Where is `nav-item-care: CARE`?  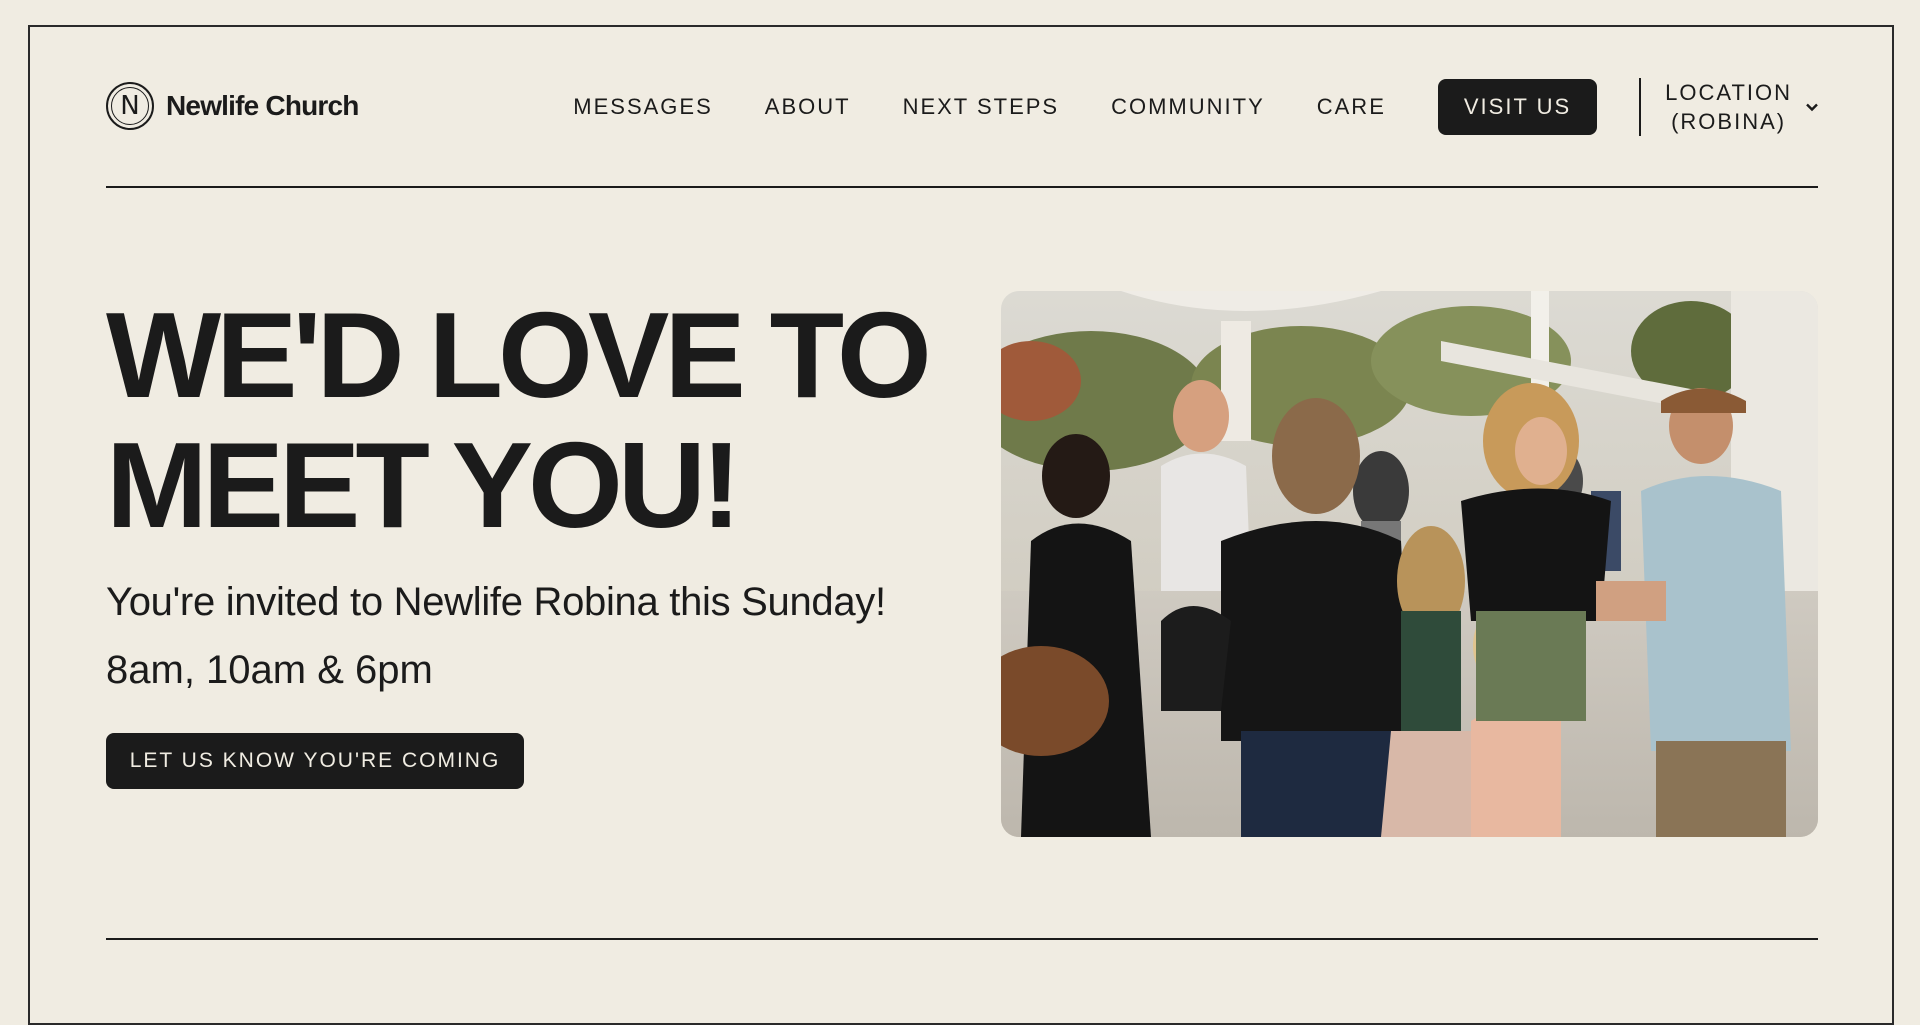 nav-item-care: CARE is located at coordinates (1351, 107).